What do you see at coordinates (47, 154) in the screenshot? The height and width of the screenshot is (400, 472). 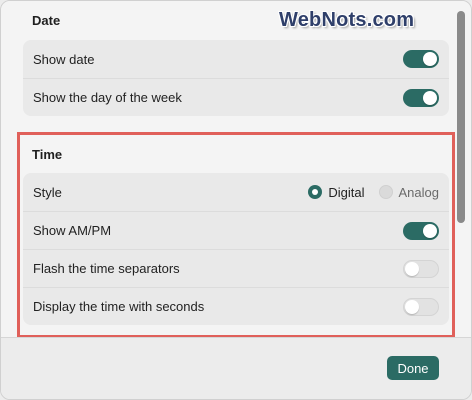 I see `time-section-title: Time` at bounding box center [47, 154].